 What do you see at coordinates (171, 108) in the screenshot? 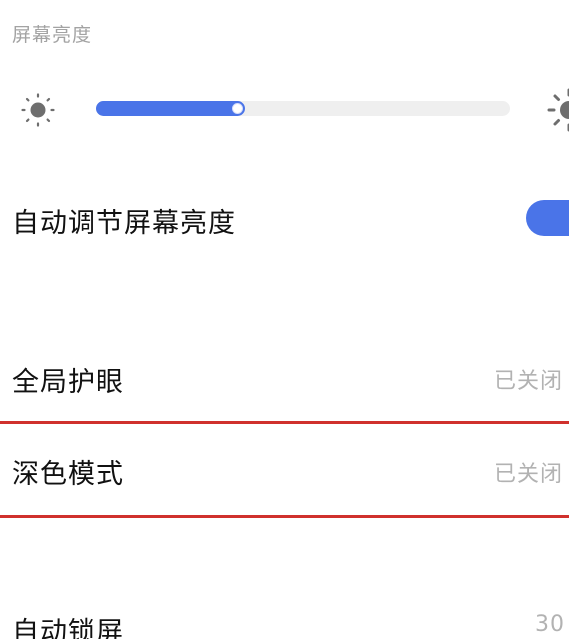
I see `brightness-slider-fill` at bounding box center [171, 108].